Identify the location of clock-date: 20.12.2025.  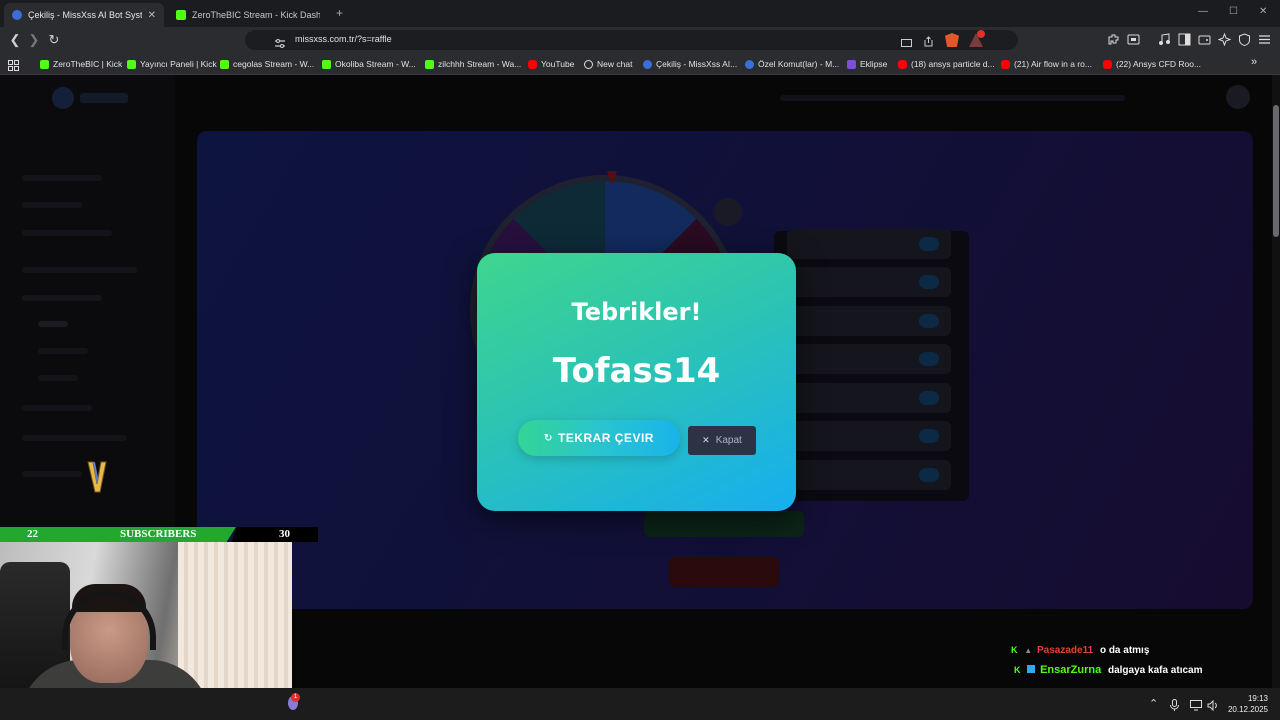
(1247, 709).